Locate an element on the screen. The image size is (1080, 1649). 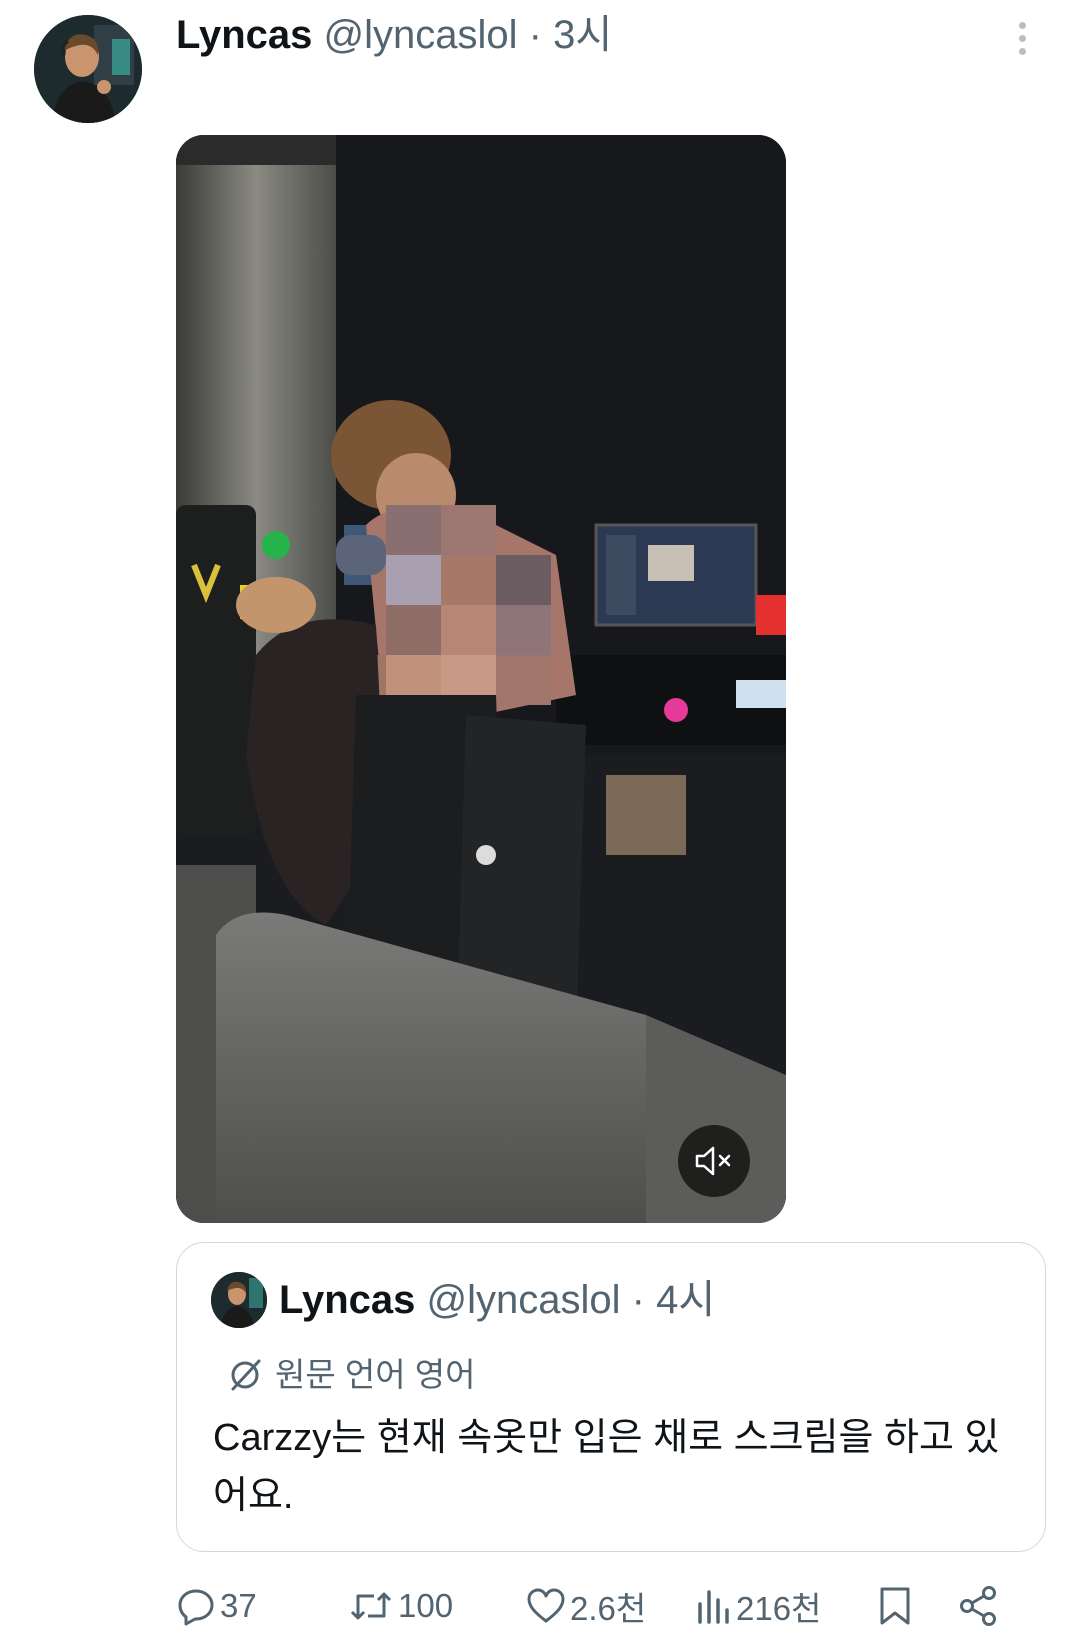
author-name: Lyncas is located at coordinates (244, 35).